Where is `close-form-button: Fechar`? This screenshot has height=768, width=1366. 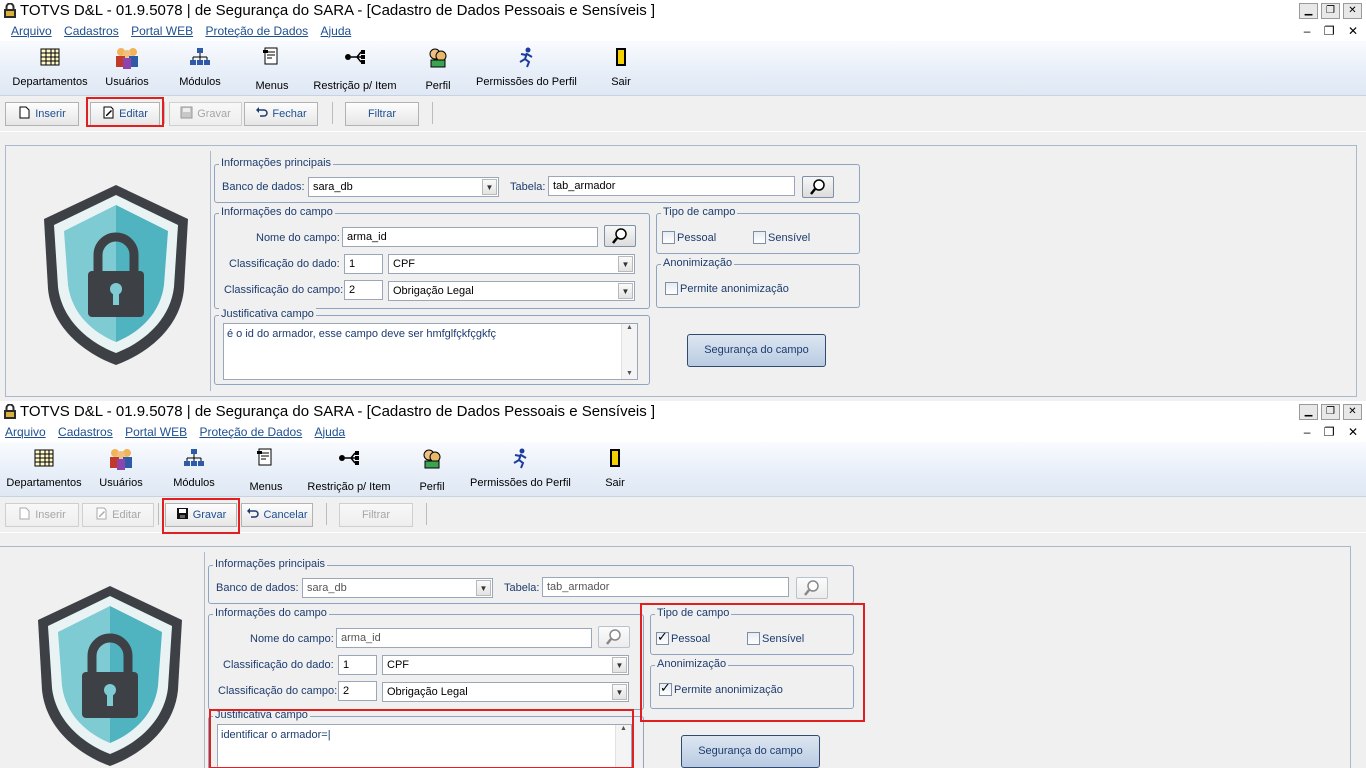 close-form-button: Fechar is located at coordinates (281, 114).